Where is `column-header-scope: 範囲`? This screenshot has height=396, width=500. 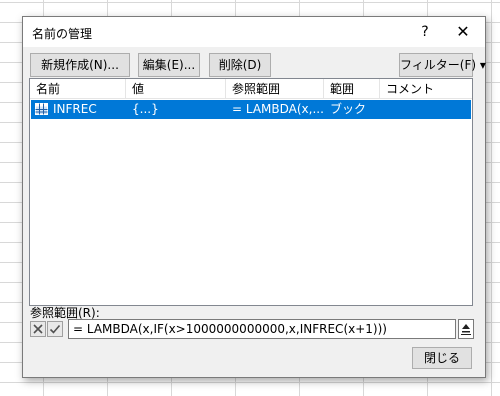 column-header-scope: 範囲 is located at coordinates (352, 89).